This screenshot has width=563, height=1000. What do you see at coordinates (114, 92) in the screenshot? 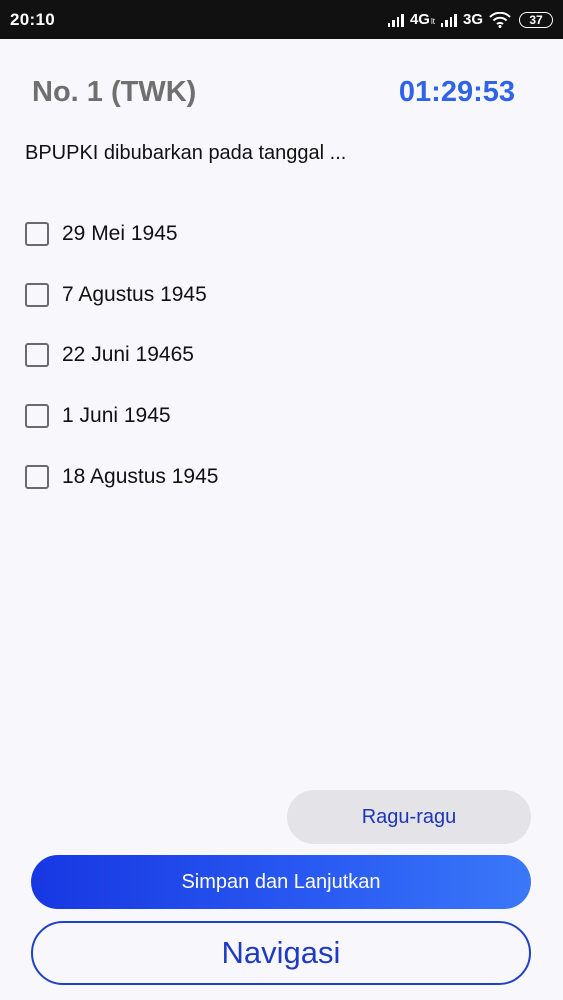
I see `question-number: No. 1 (TWK)` at bounding box center [114, 92].